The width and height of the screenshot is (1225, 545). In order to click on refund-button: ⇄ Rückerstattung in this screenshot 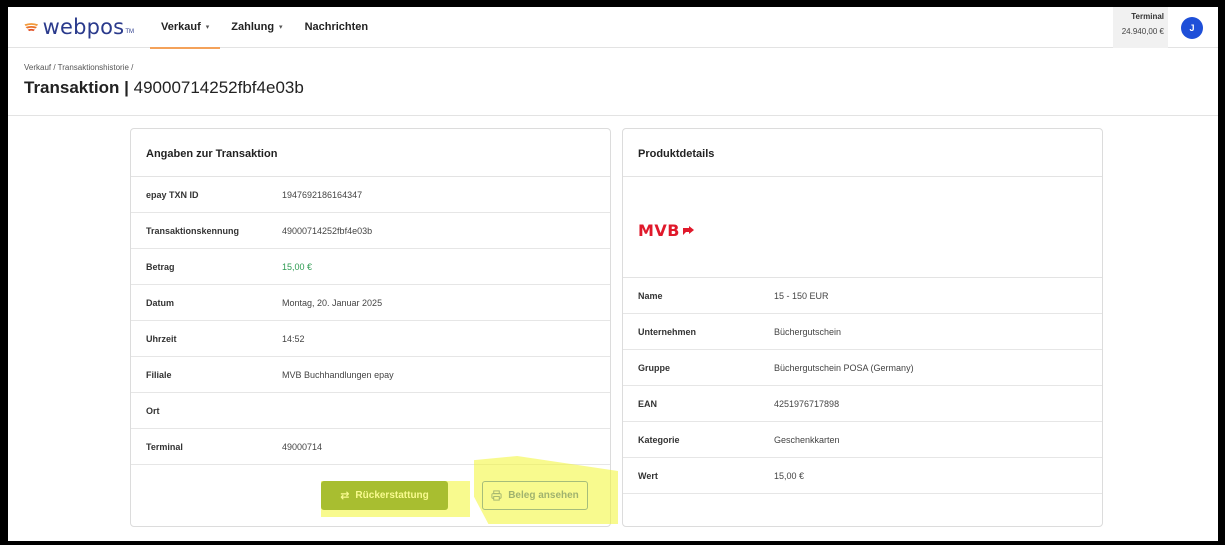, I will do `click(384, 495)`.